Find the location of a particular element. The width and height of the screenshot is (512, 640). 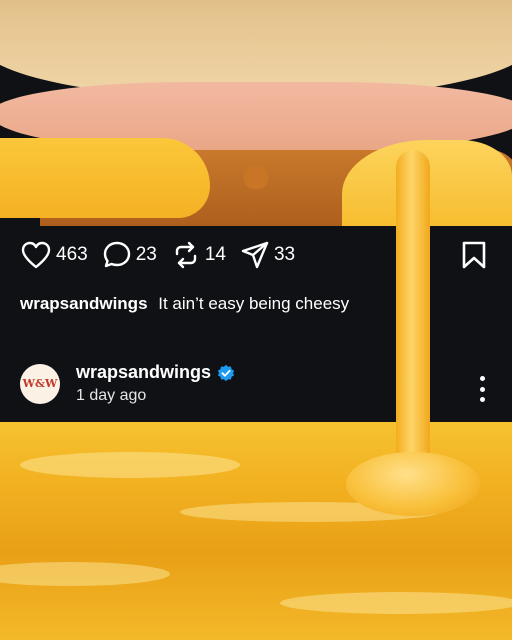

comment-count: 23 is located at coordinates (146, 254).